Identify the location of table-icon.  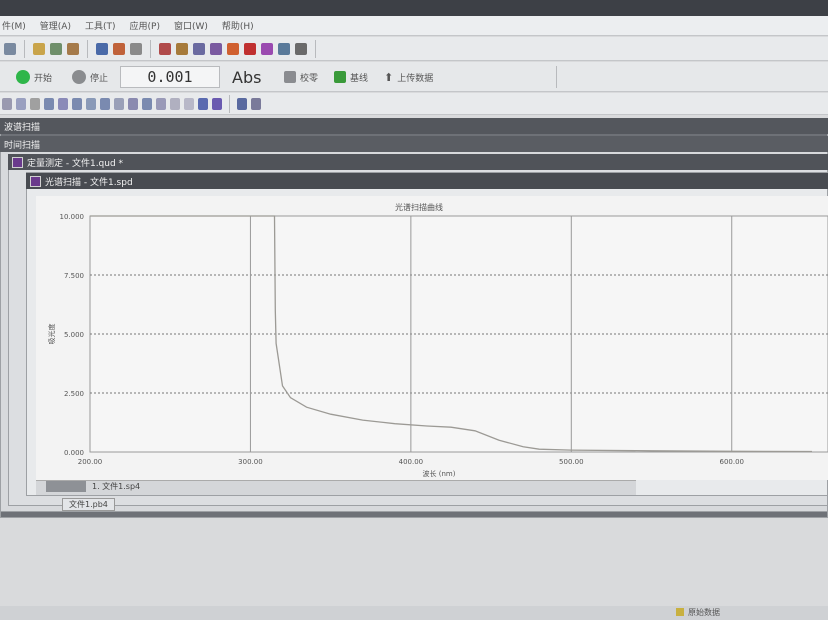
(284, 48).